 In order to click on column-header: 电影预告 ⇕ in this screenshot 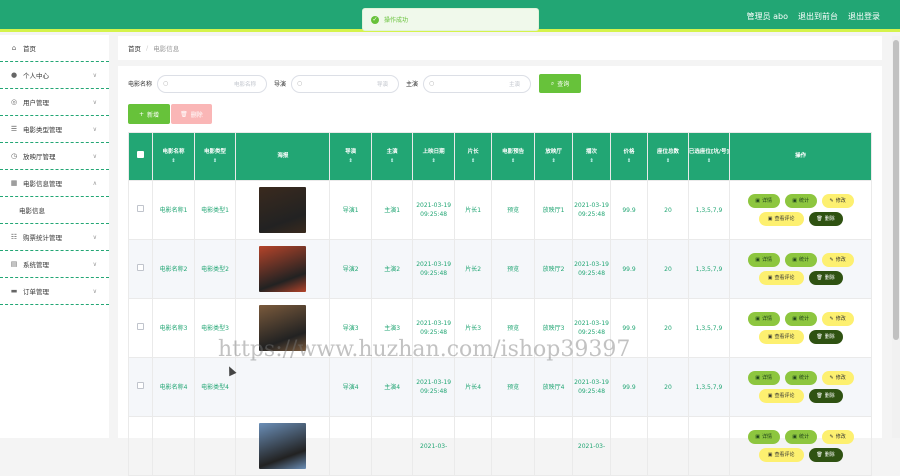, I will do `click(513, 156)`.